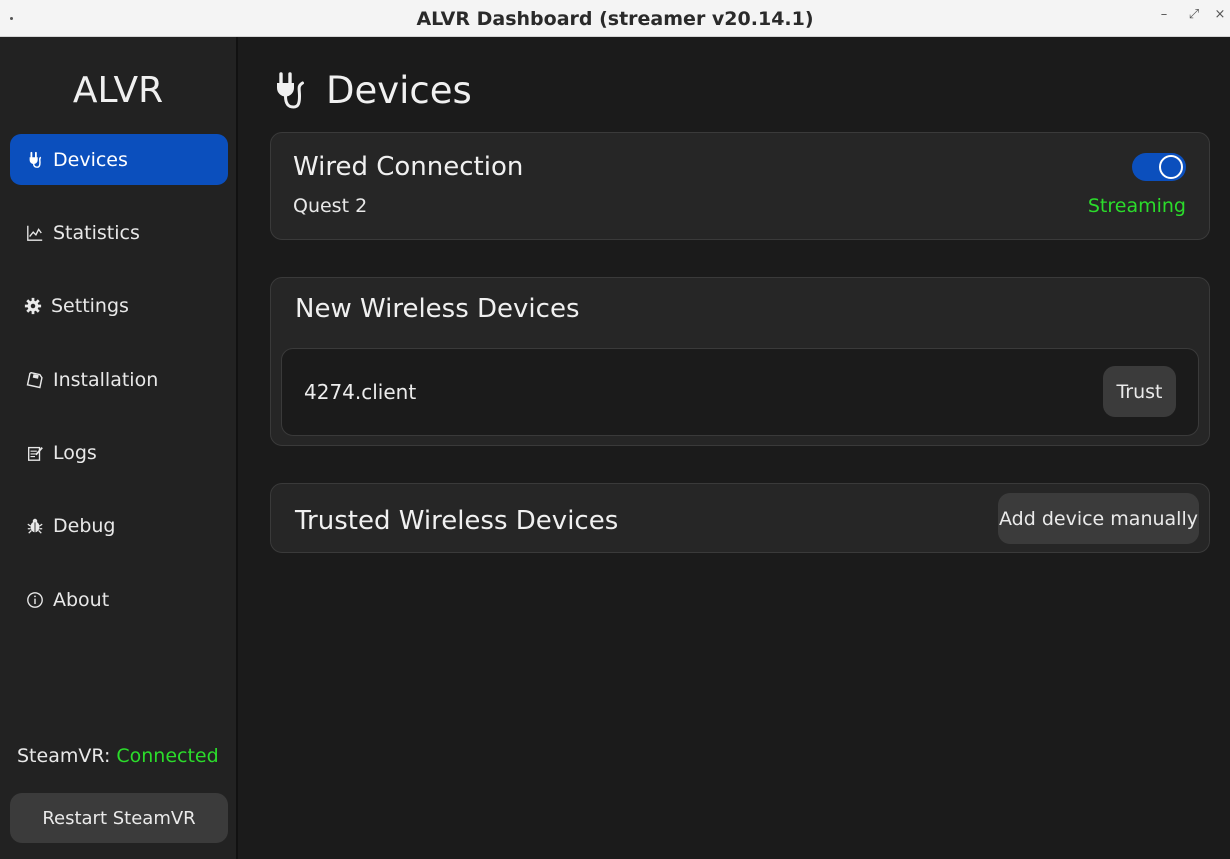  Describe the element at coordinates (75, 452) in the screenshot. I see `sidebar-item-label: Logs` at that location.